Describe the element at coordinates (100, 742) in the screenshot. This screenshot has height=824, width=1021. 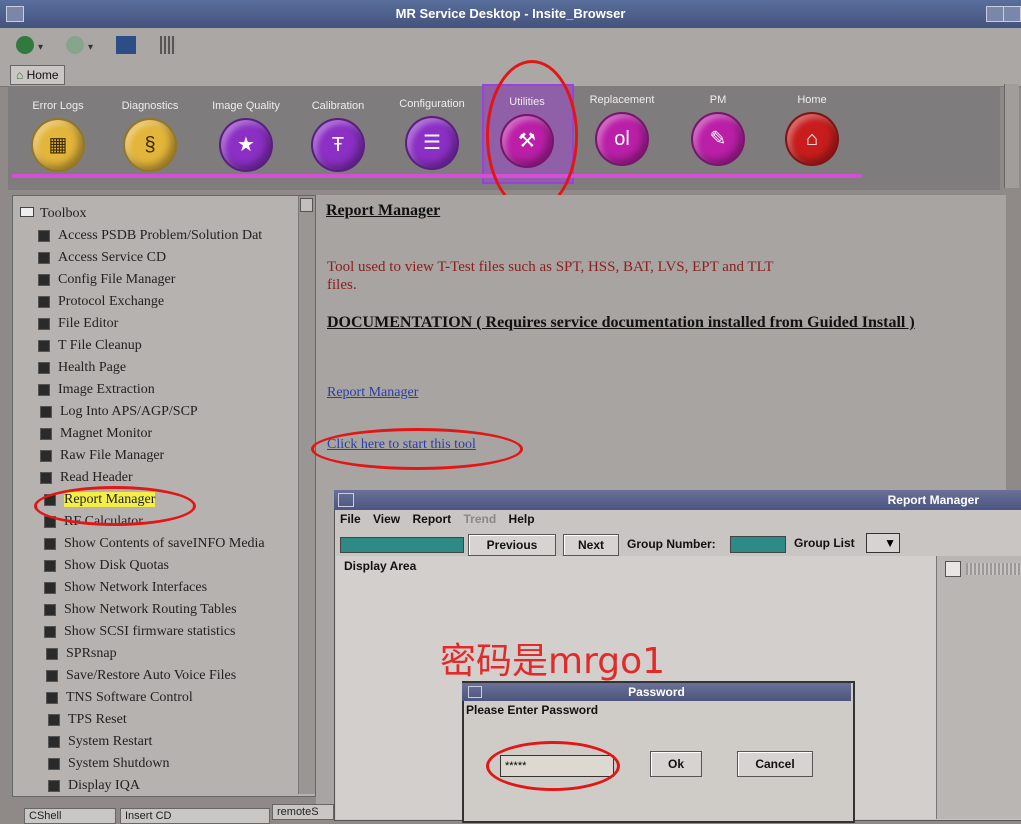
I see `toolbox-item: System Restart` at that location.